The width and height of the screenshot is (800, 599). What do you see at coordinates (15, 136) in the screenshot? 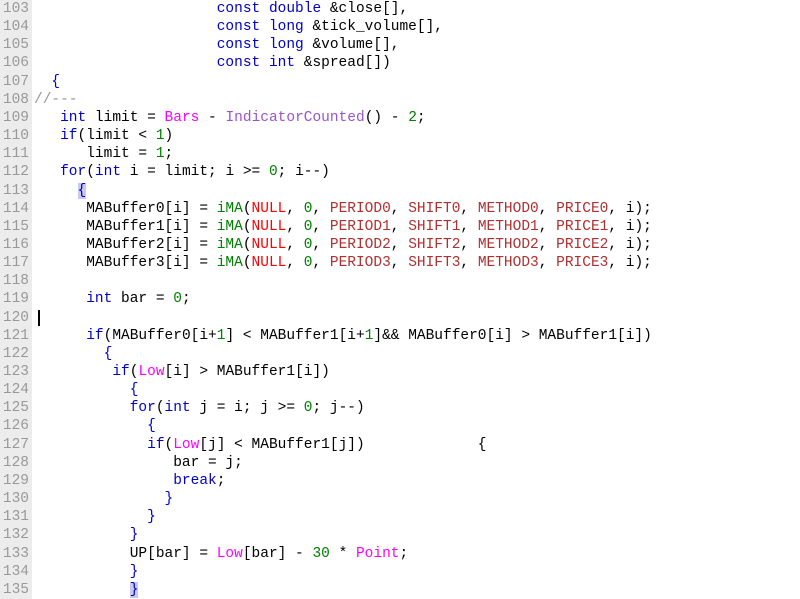
I see `line-number: 110` at bounding box center [15, 136].